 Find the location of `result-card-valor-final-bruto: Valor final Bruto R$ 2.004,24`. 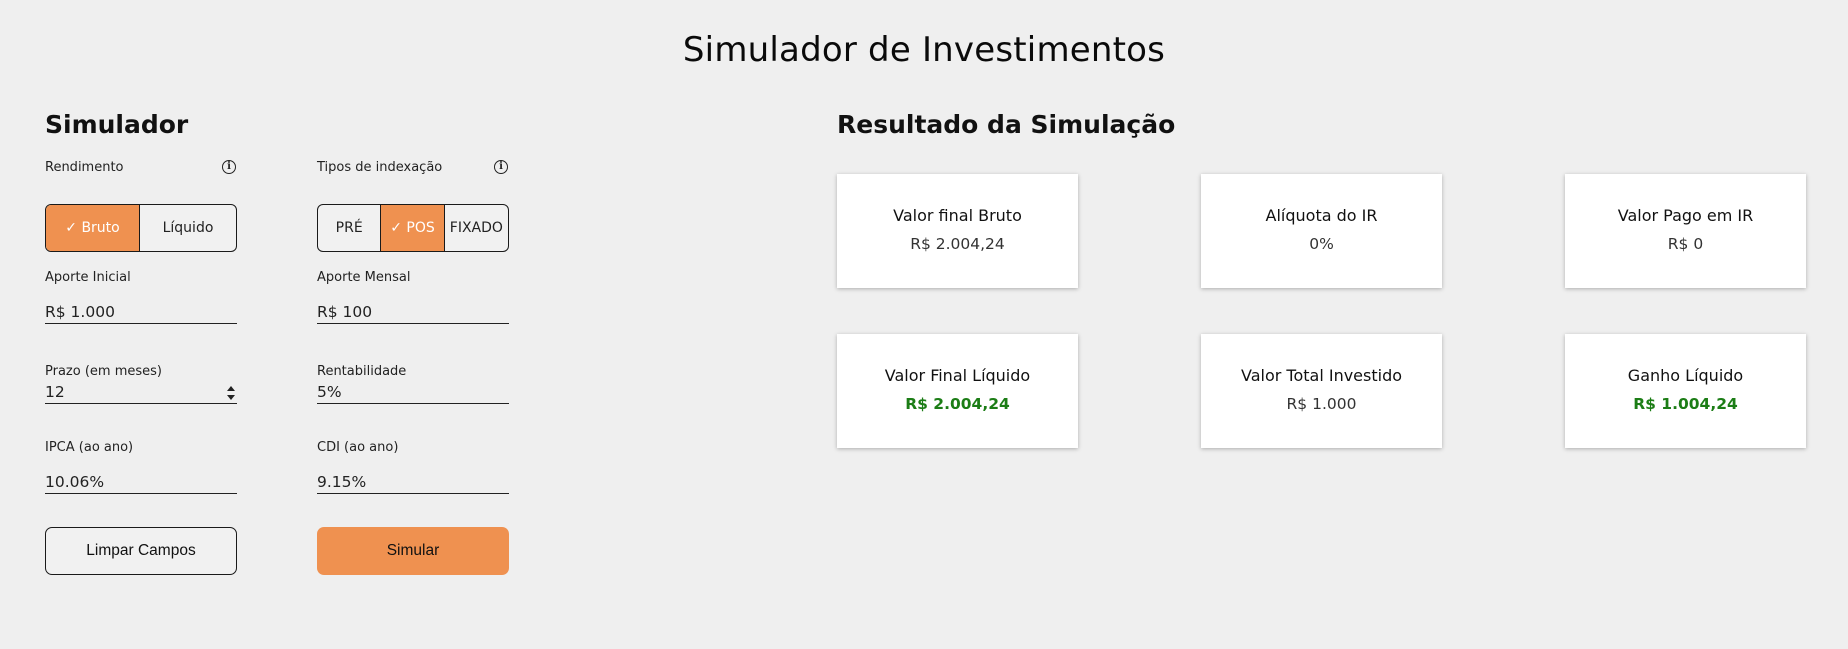

result-card-valor-final-bruto: Valor final Bruto R$ 2.004,24 is located at coordinates (957, 231).